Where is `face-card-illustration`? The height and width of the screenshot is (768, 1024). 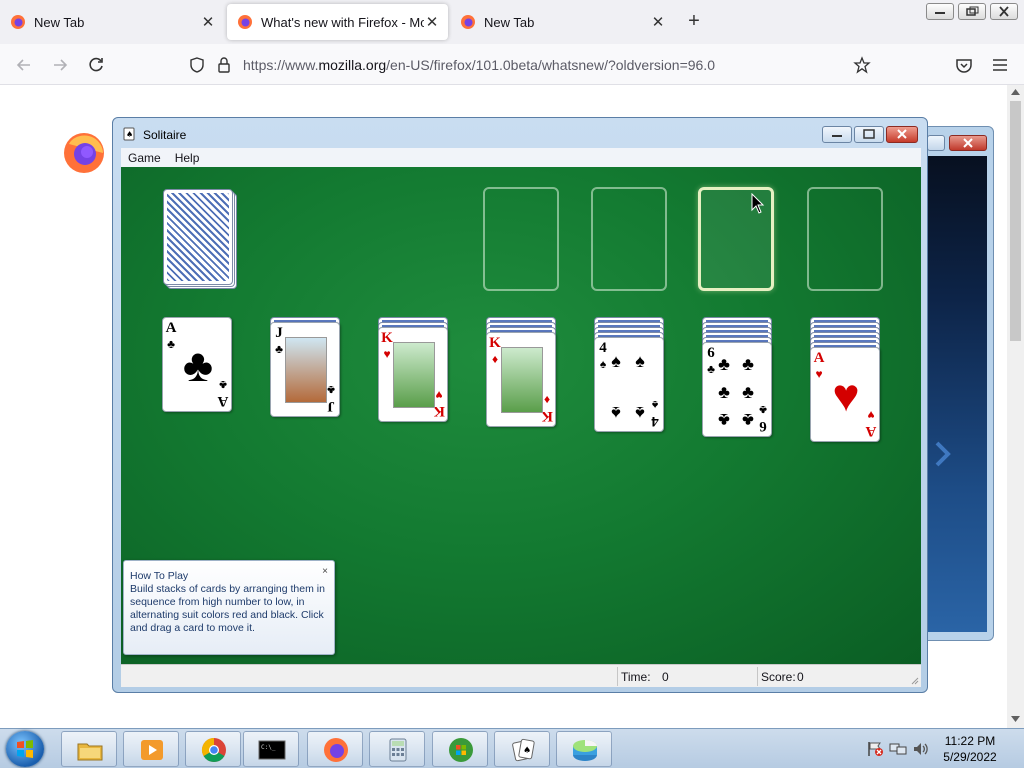 face-card-illustration is located at coordinates (414, 375).